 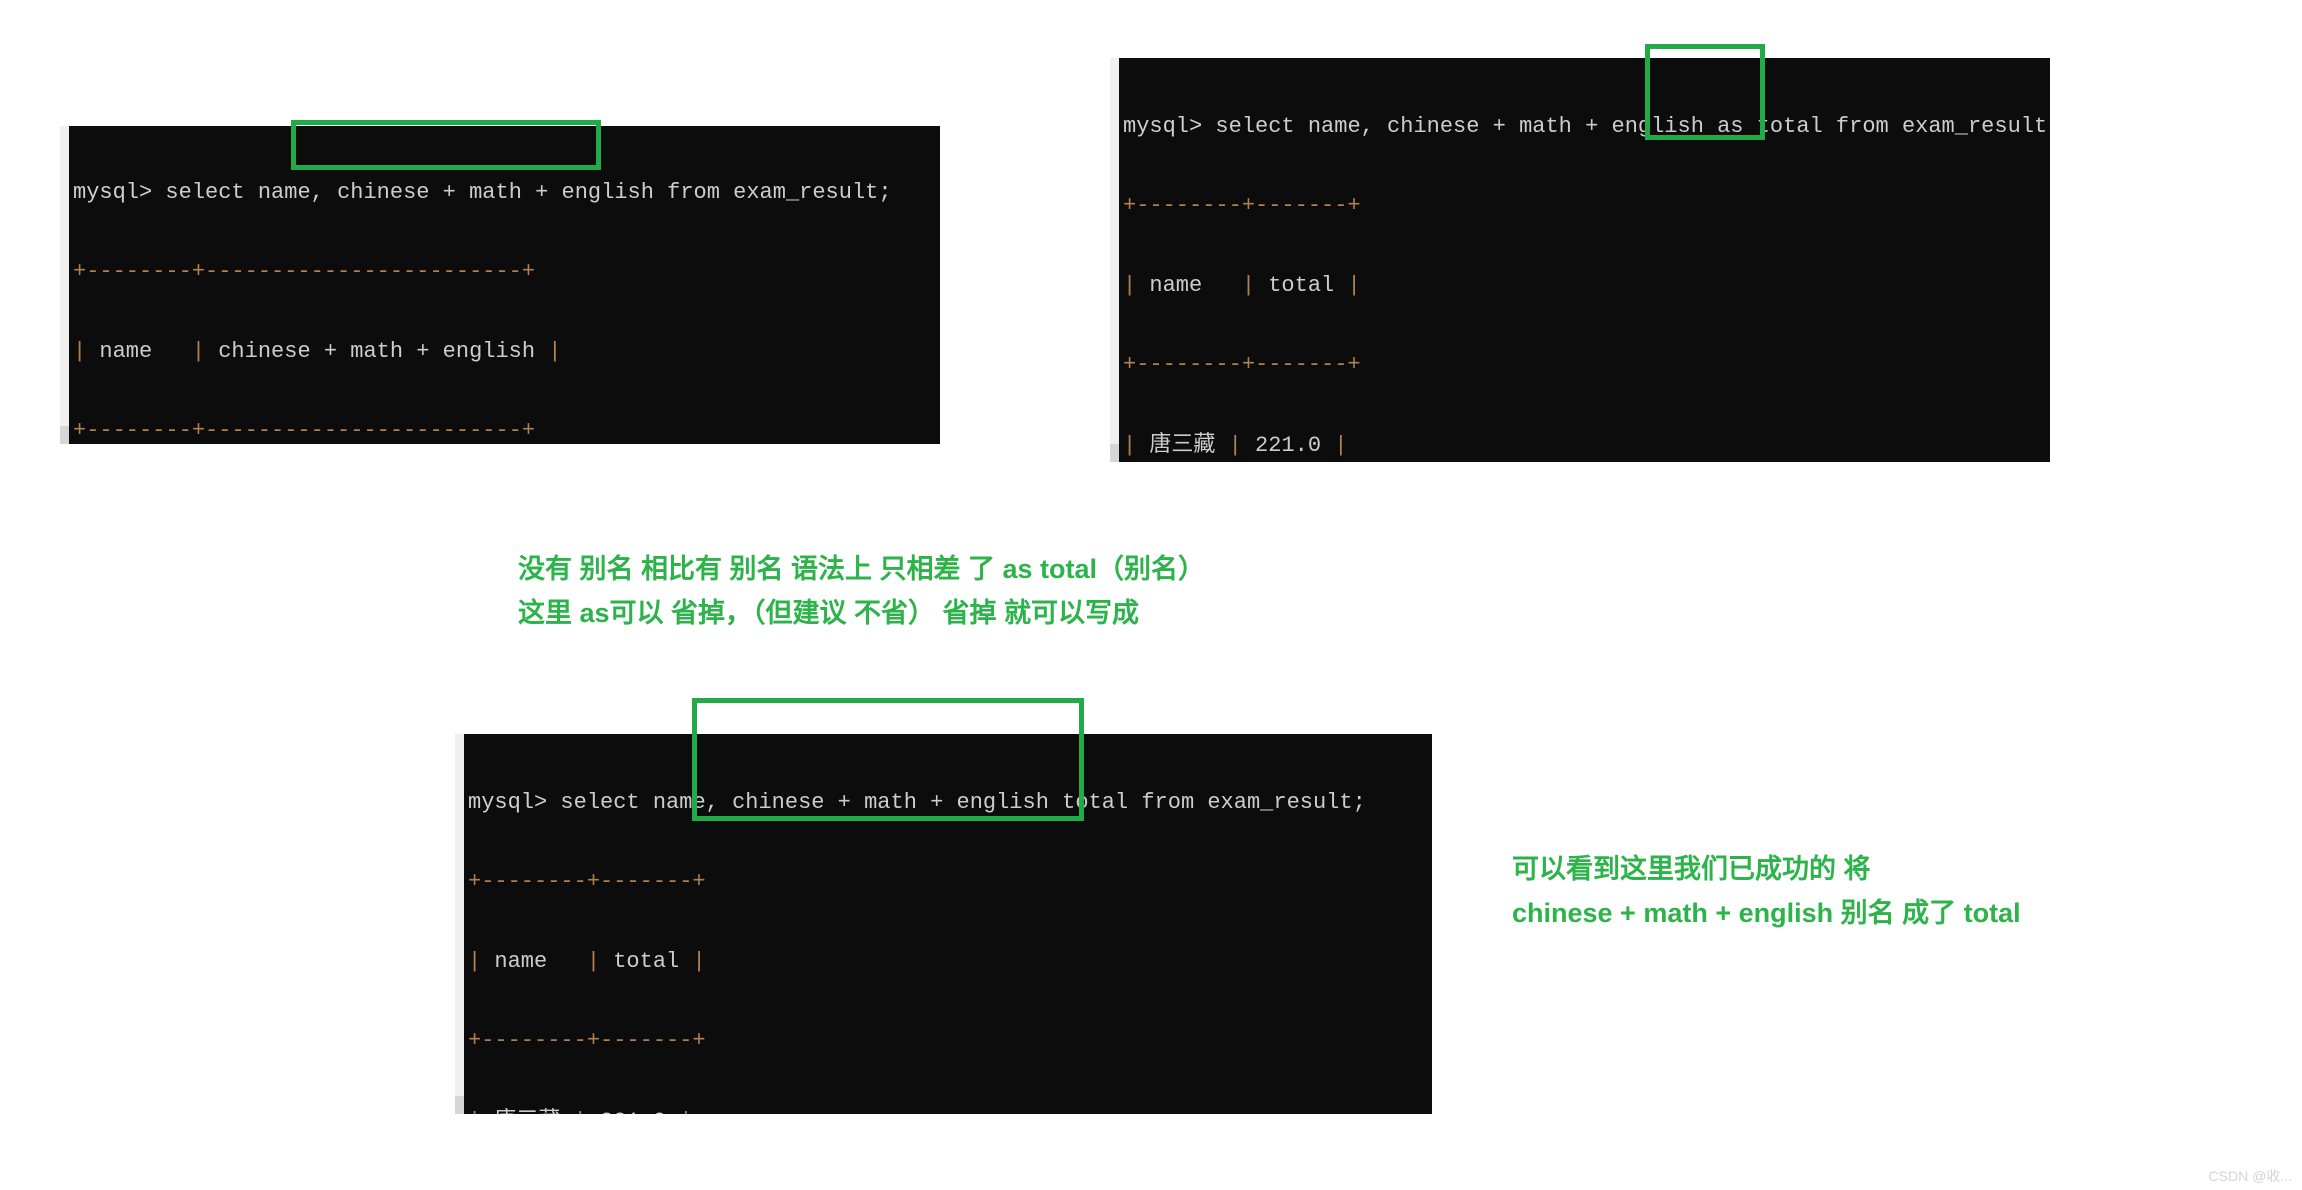 I want to click on command-highlighted-expression-alias: chinese + math + english total, so click(x=930, y=802).